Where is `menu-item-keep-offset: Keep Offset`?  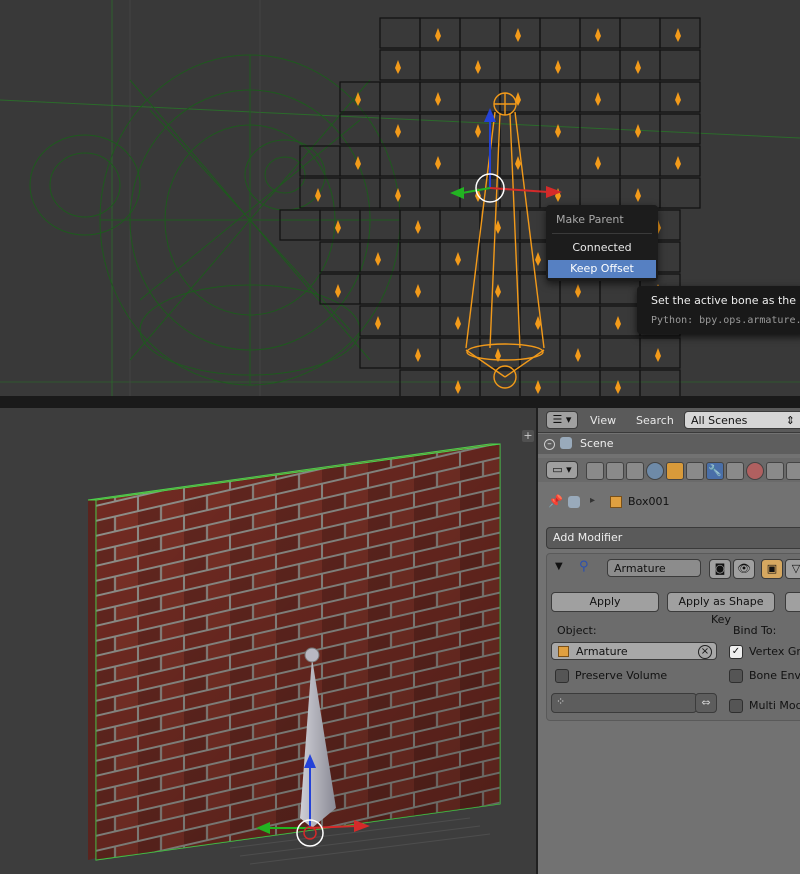
menu-item-keep-offset: Keep Offset is located at coordinates (602, 269).